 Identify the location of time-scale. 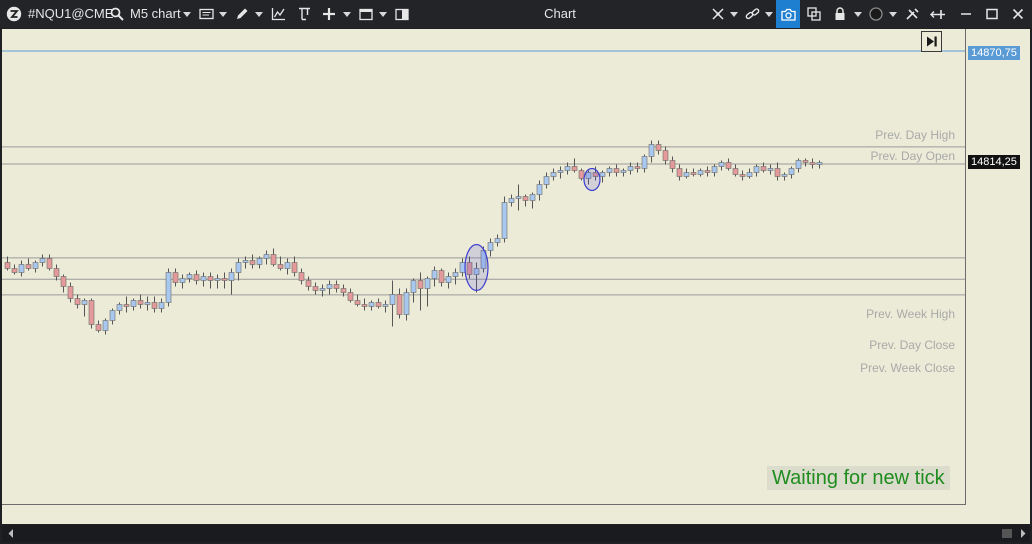
(484, 514).